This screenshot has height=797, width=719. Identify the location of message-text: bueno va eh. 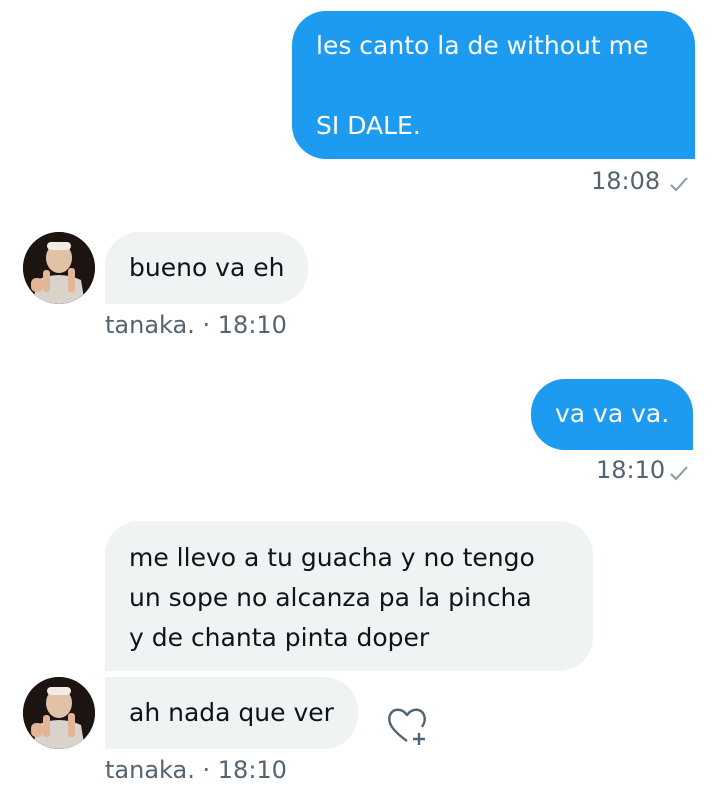
(207, 267).